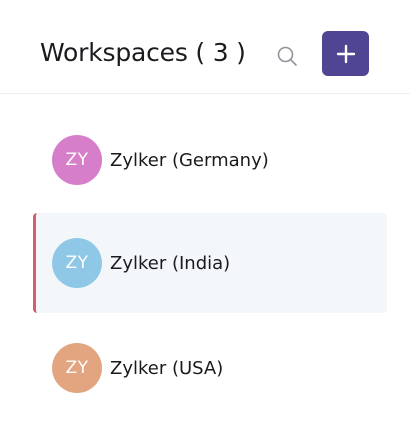 This screenshot has height=441, width=410. I want to click on search-icon, so click(287, 56).